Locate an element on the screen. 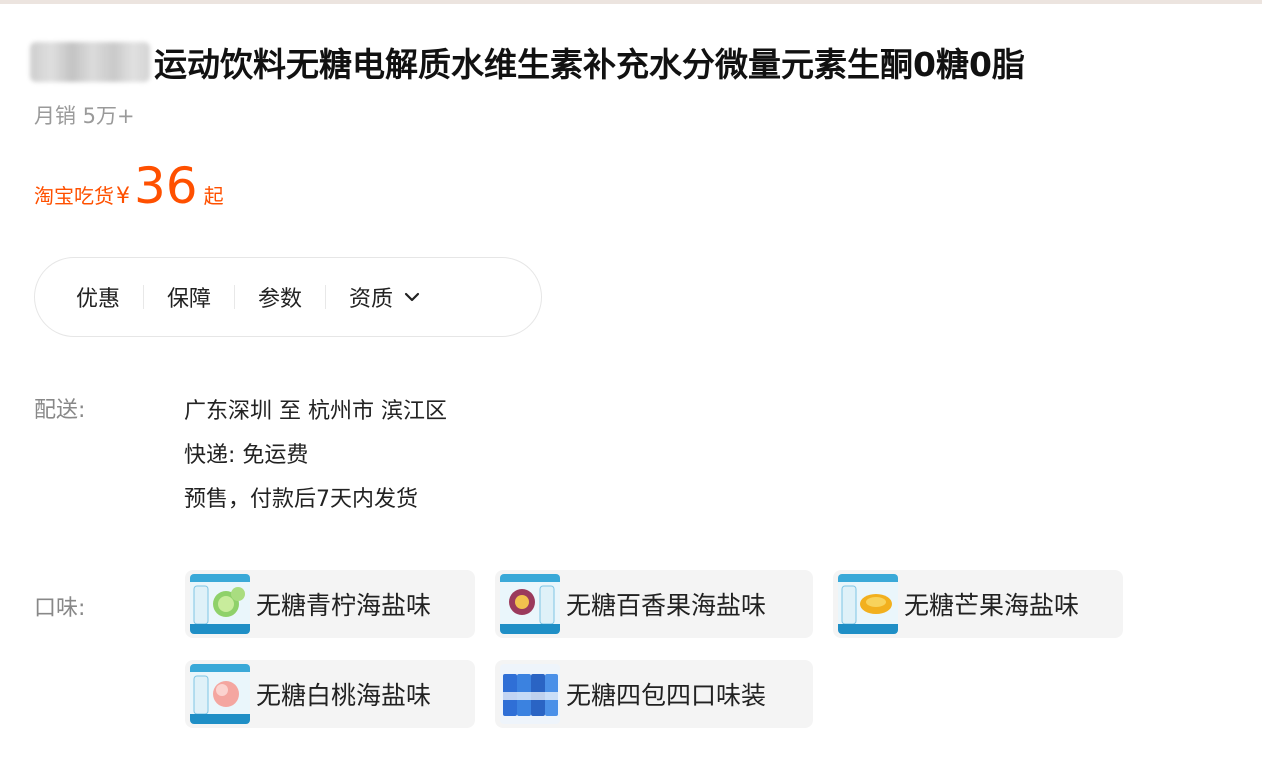 This screenshot has width=1262, height=766. price-row: 淘宝吃货 ¥ 36 起 is located at coordinates (129, 186).